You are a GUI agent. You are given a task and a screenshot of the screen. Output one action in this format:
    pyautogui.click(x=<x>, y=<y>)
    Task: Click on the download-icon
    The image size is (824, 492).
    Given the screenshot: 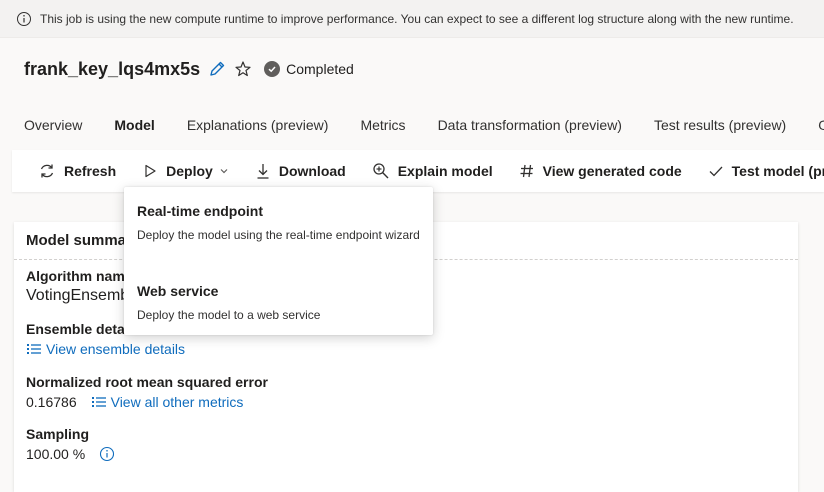 What is the action you would take?
    pyautogui.click(x=263, y=171)
    